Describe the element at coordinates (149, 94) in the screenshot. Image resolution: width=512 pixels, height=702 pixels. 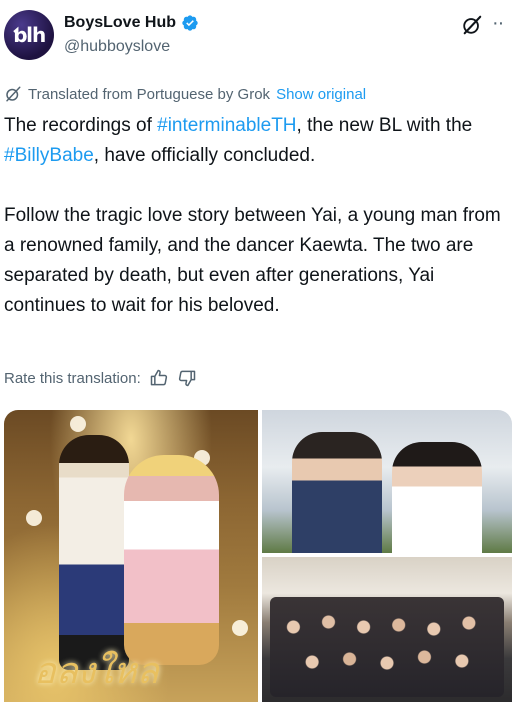
I see `translation-label: Translated from Portuguese by Grok` at that location.